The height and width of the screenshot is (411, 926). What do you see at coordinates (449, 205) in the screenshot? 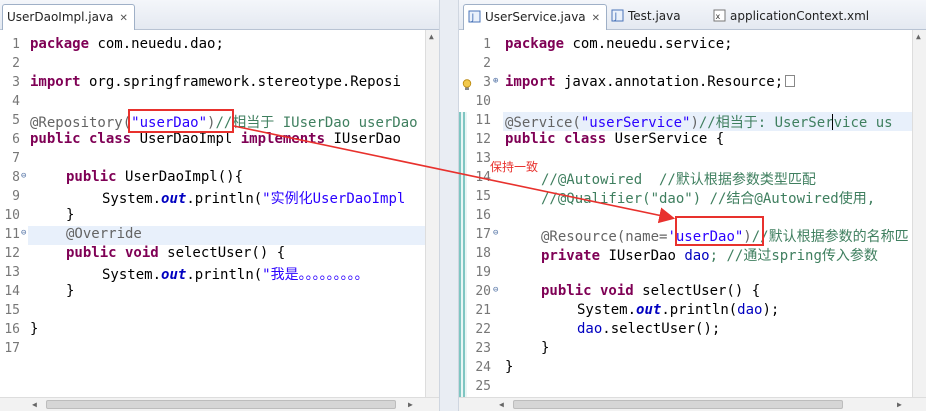
I see `editor-split-divider` at bounding box center [449, 205].